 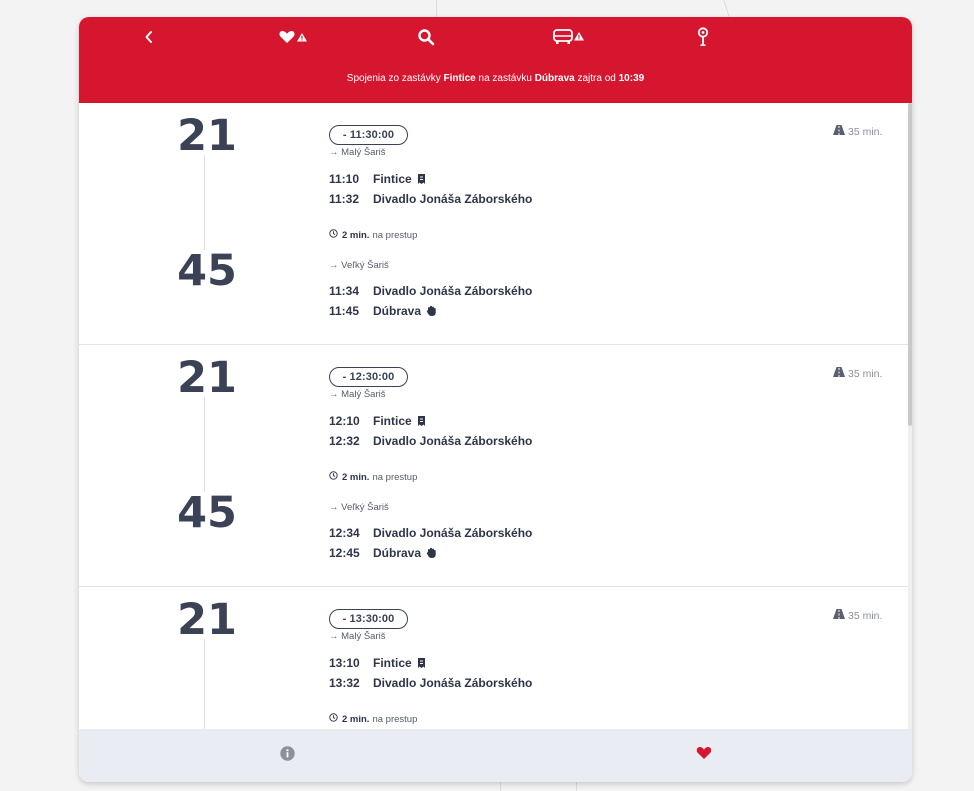 I want to click on scrollbar-thumb, so click(x=910, y=264).